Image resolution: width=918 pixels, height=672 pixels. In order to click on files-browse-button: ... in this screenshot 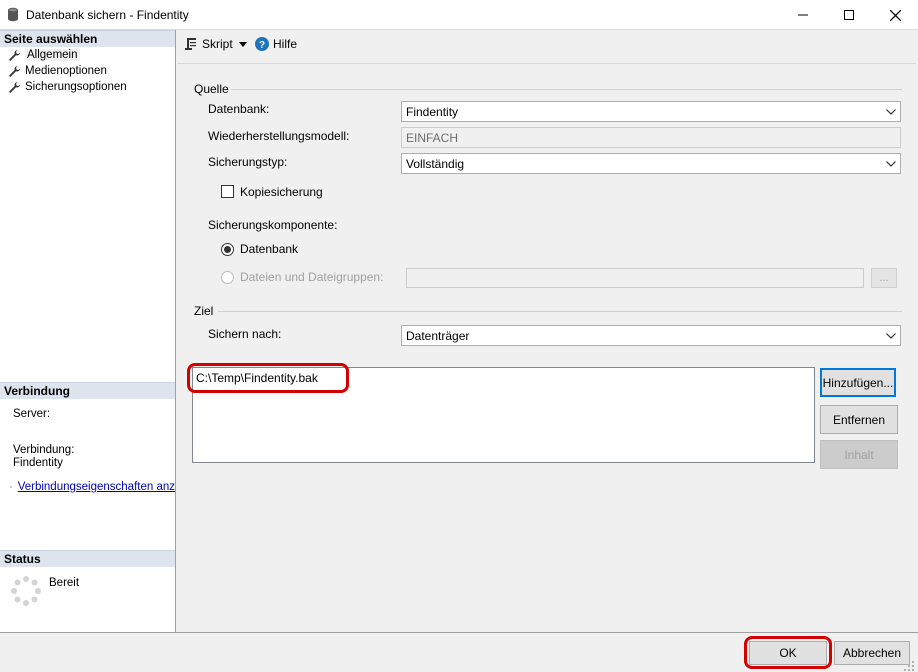, I will do `click(884, 278)`.